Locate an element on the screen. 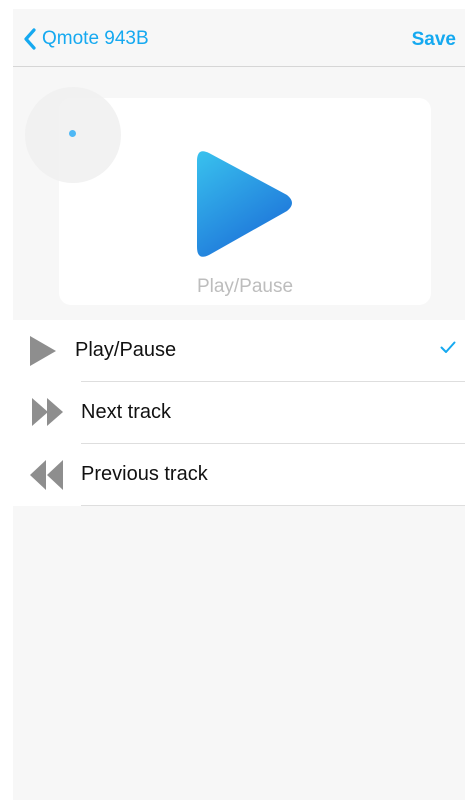  back-button: Qmote 943B is located at coordinates (86, 39).